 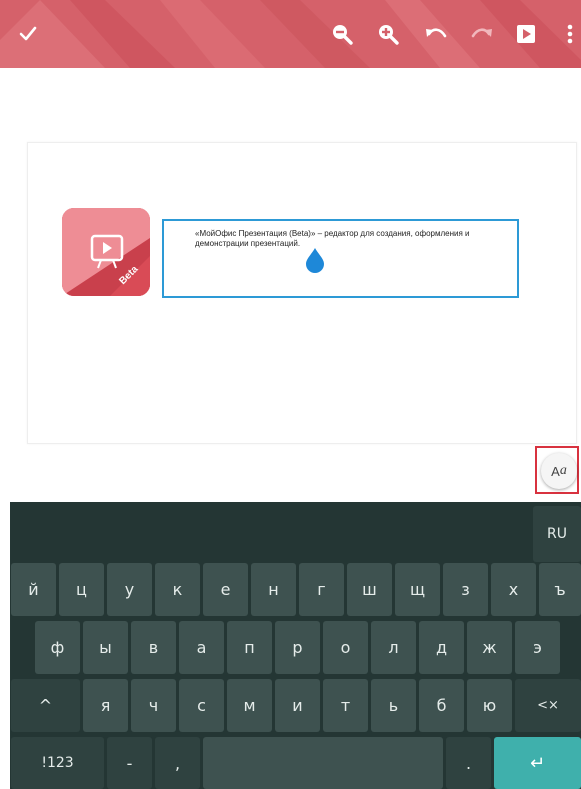 I want to click on done-button, so click(x=28, y=34).